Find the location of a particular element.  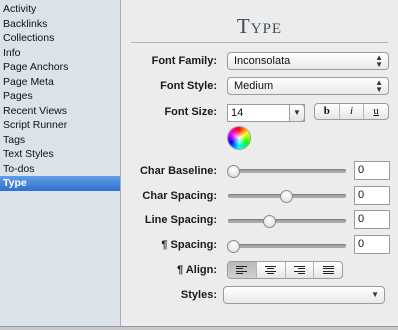

panel-title: Type is located at coordinates (259, 26).